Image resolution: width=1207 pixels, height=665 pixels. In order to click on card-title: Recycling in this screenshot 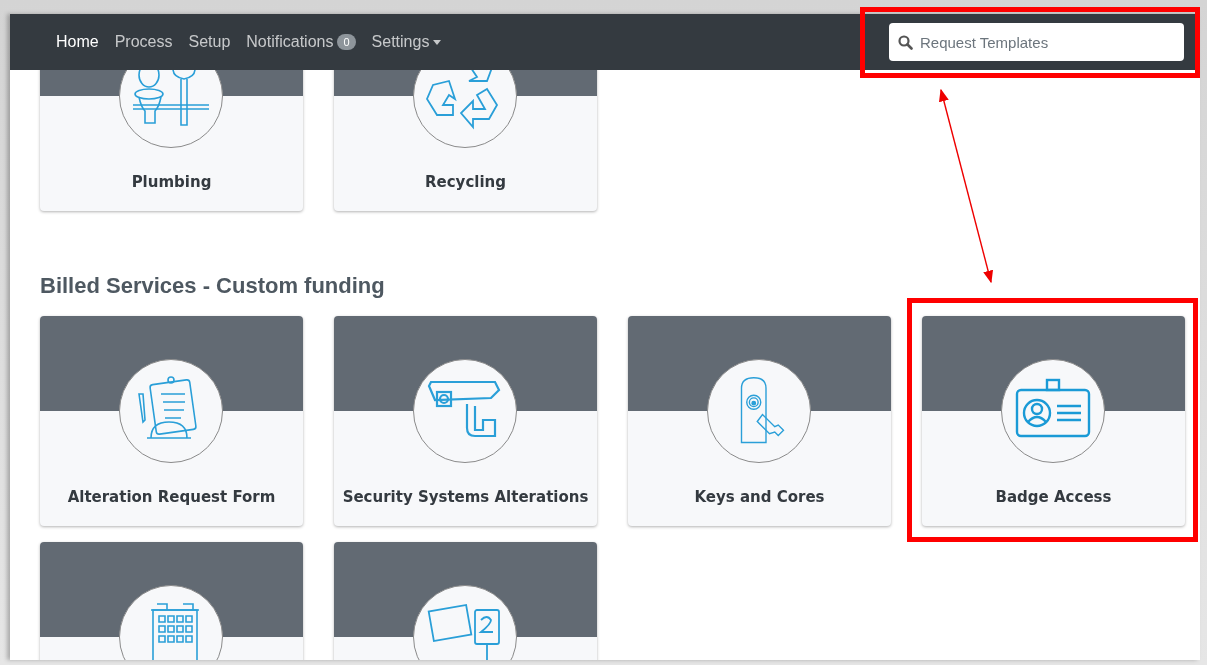, I will do `click(465, 182)`.